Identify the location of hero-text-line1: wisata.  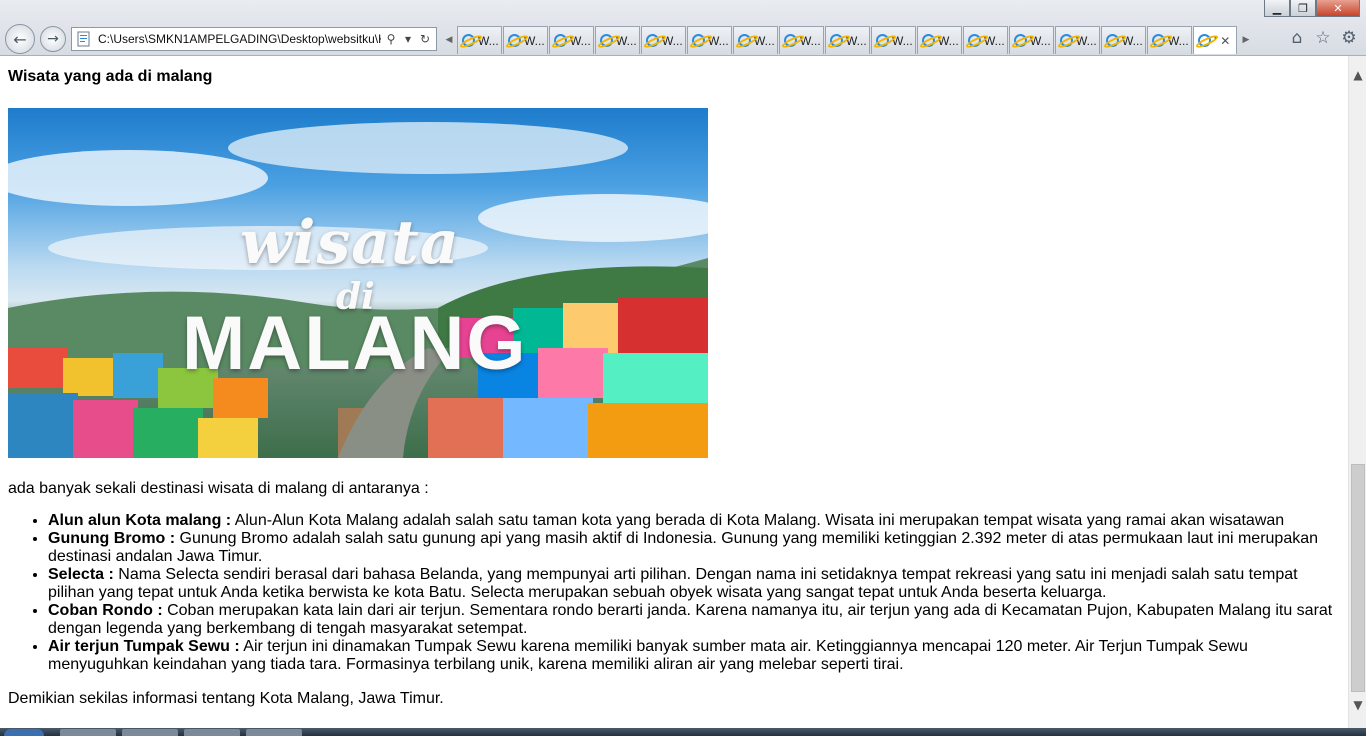
(350, 243).